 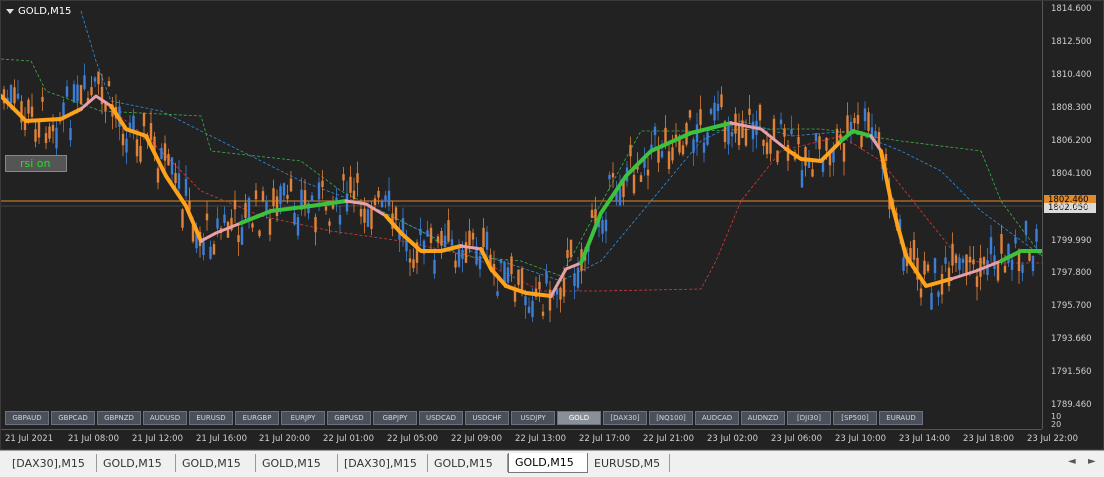 I want to click on time-axis-label: 23 Jul 06:00, so click(x=796, y=439).